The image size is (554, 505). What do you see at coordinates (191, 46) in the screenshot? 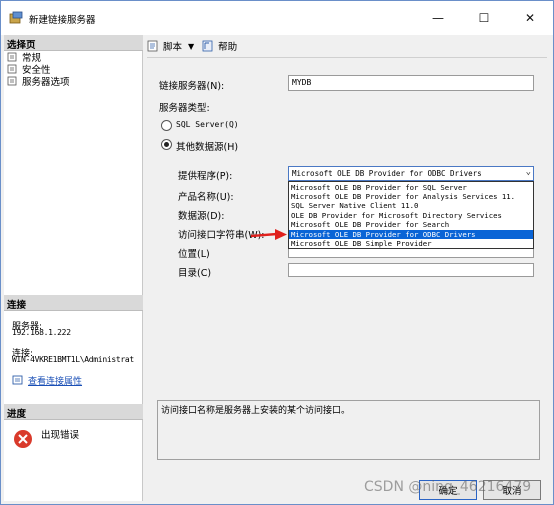
I see `dropdown-arrow-icon: ▼` at bounding box center [191, 46].